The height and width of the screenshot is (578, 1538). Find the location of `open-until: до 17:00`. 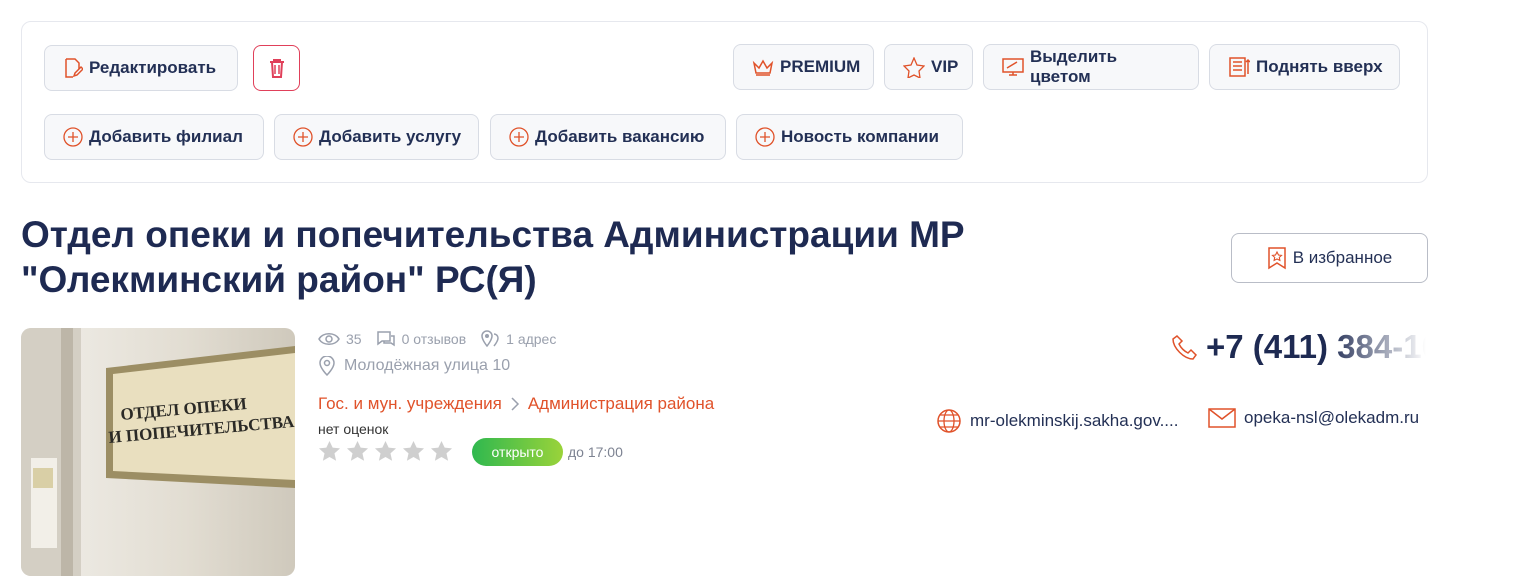

open-until: до 17:00 is located at coordinates (595, 452).